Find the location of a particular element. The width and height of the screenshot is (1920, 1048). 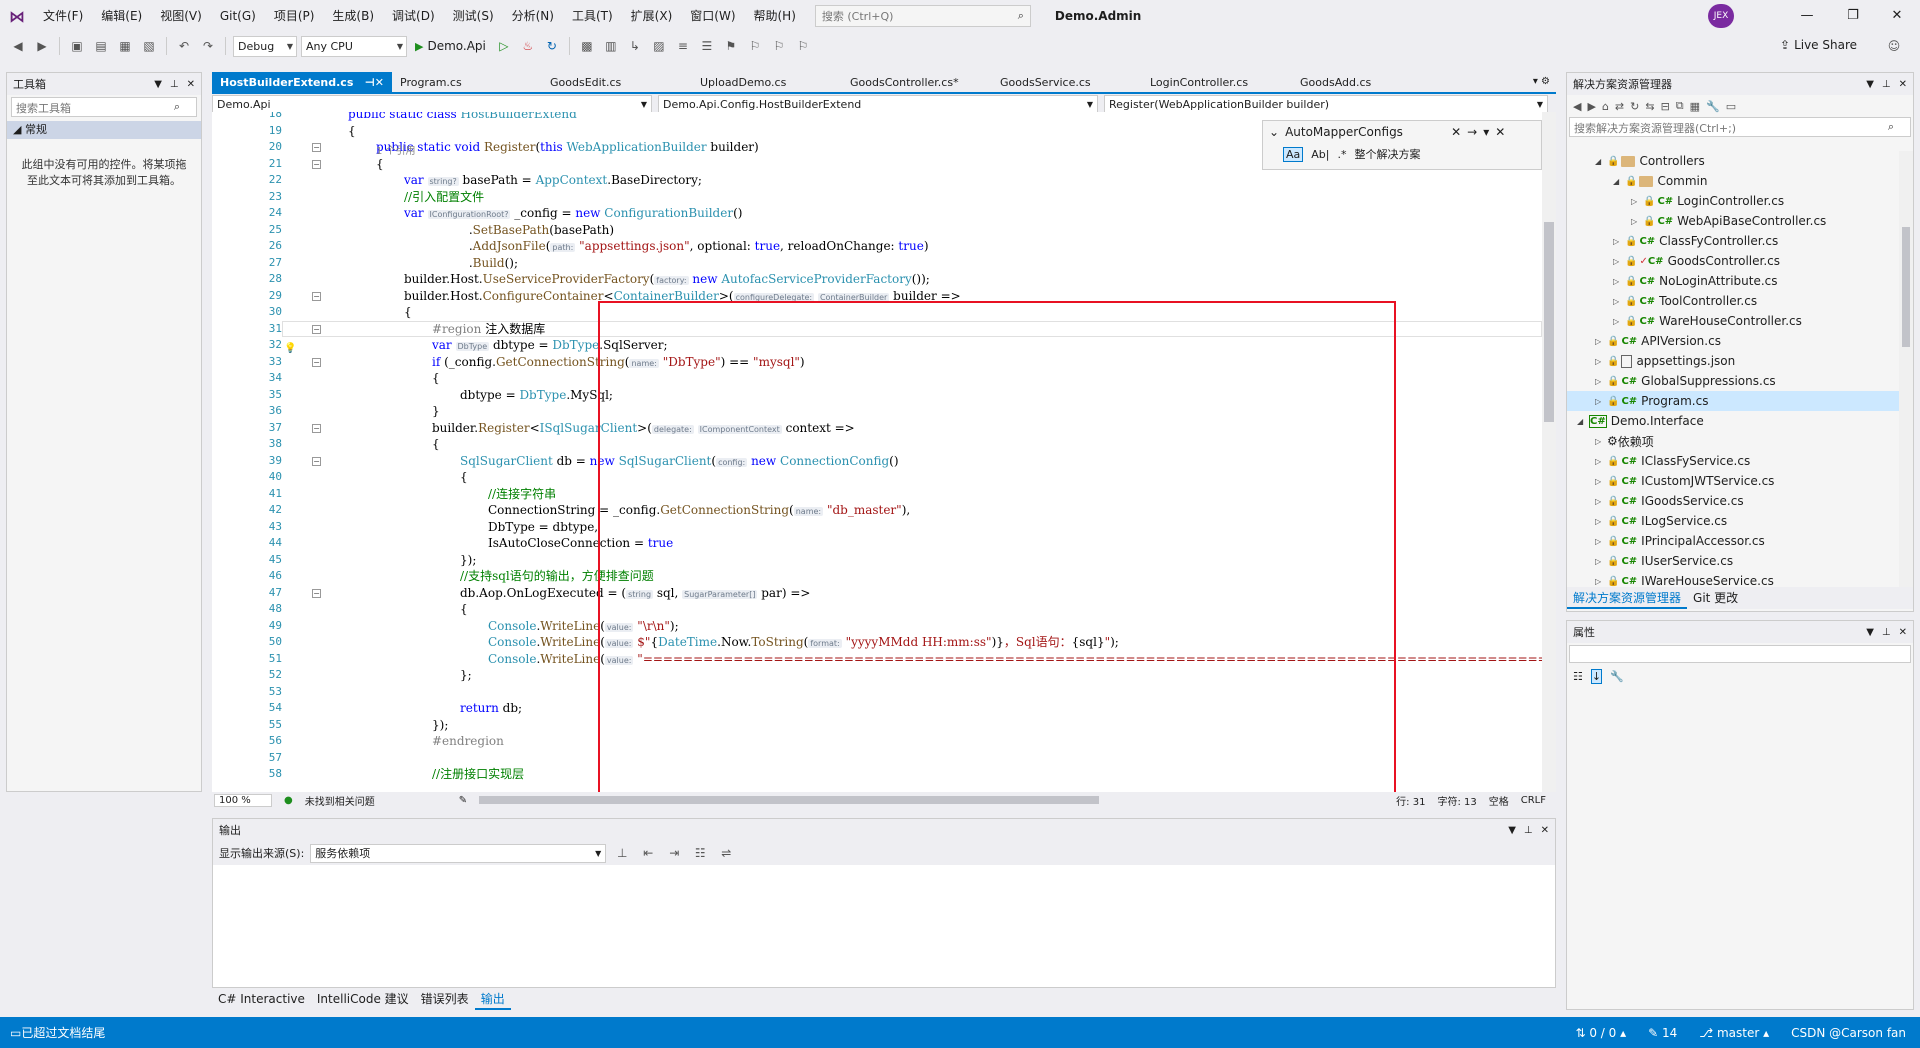

toolbox-group-general: ◢ 常规 is located at coordinates (104, 130).